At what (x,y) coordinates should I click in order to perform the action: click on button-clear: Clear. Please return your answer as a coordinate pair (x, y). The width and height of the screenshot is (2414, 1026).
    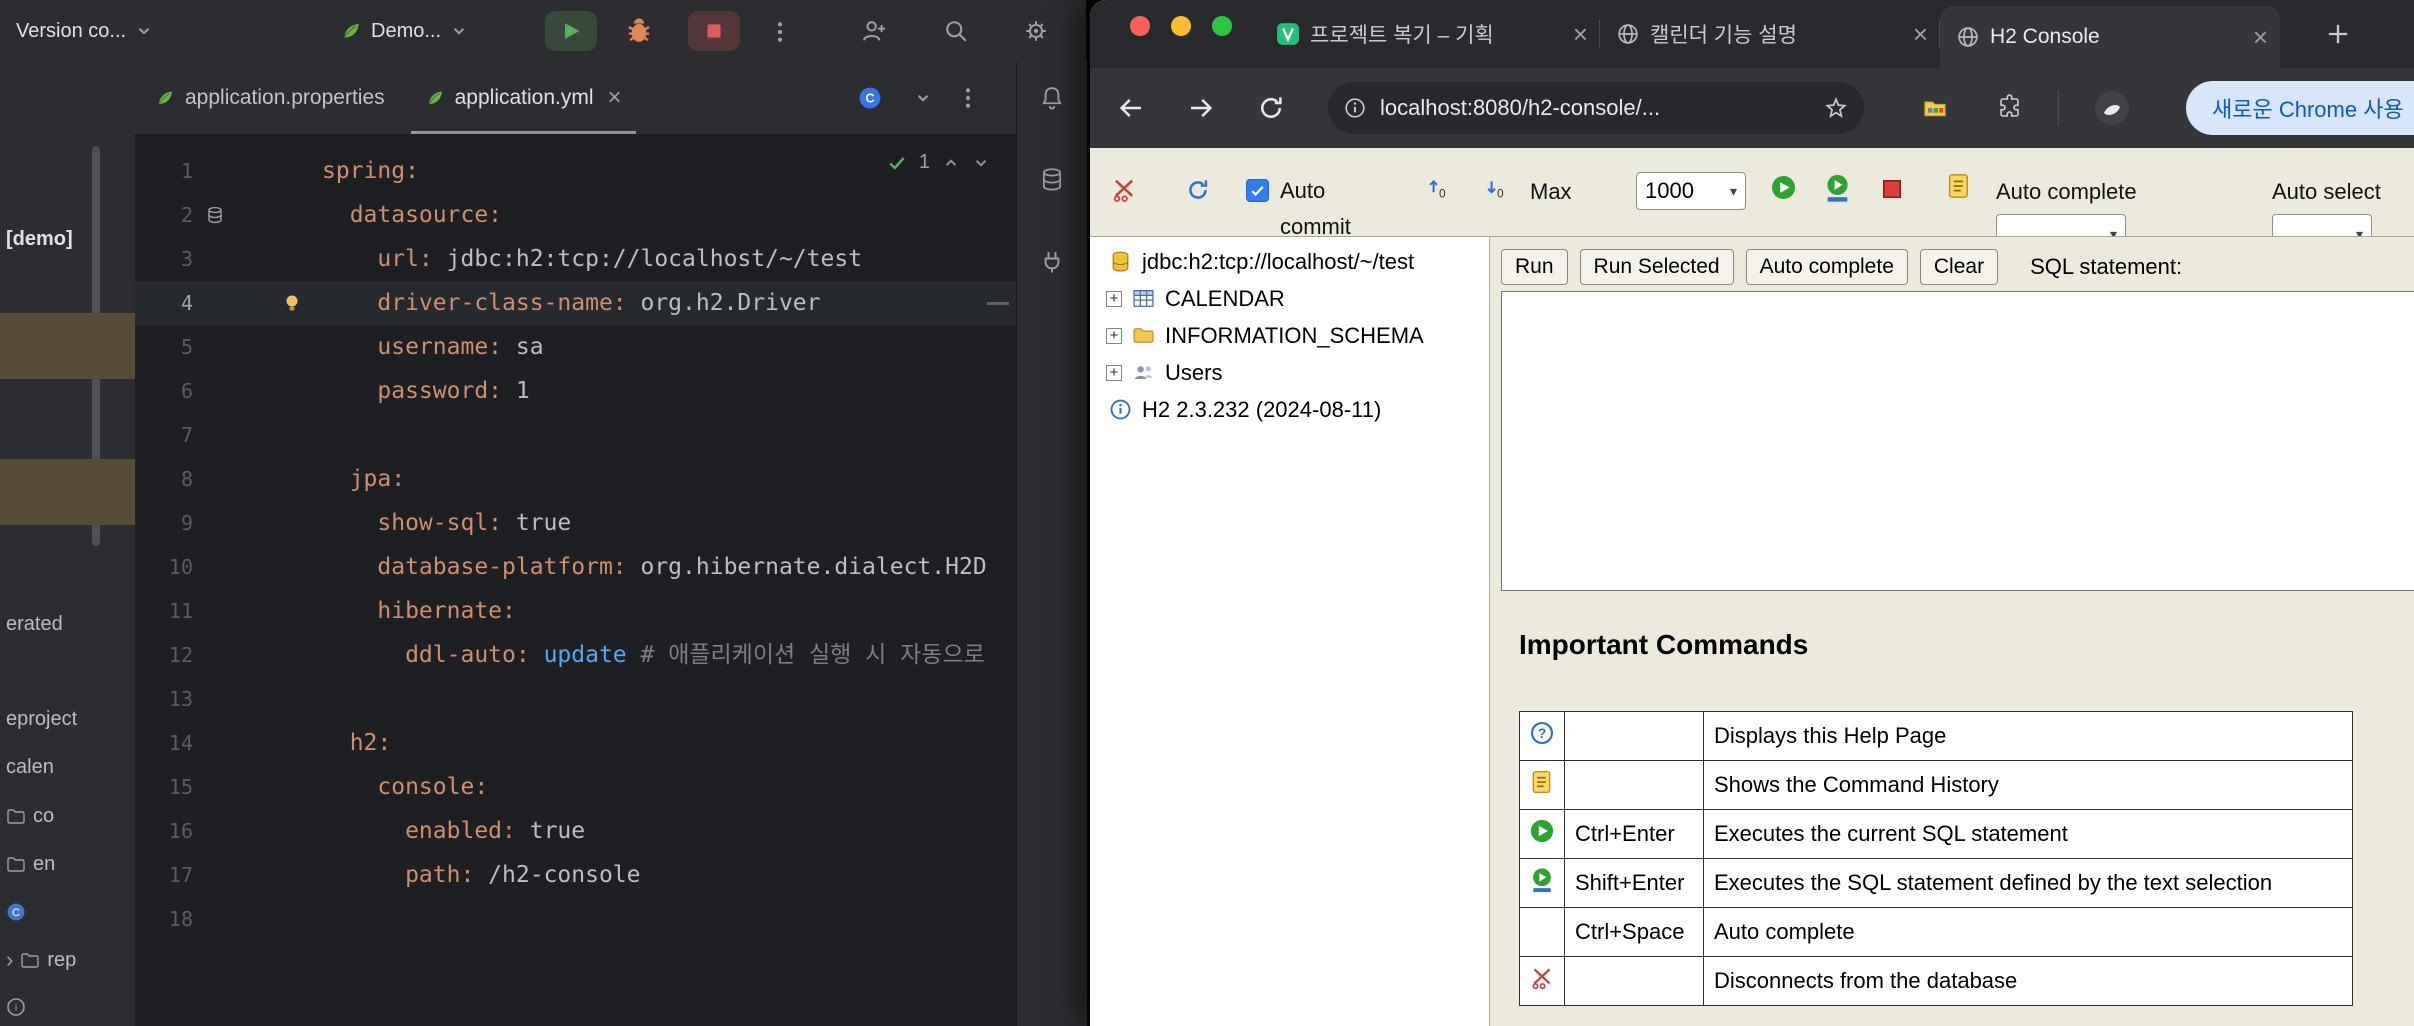
    Looking at the image, I should click on (1959, 267).